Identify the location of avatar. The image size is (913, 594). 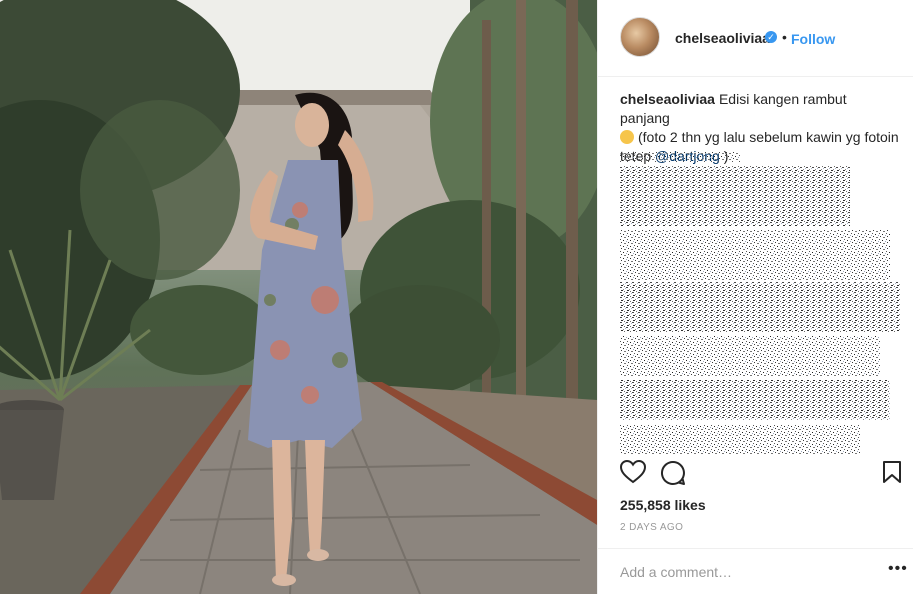
(640, 37).